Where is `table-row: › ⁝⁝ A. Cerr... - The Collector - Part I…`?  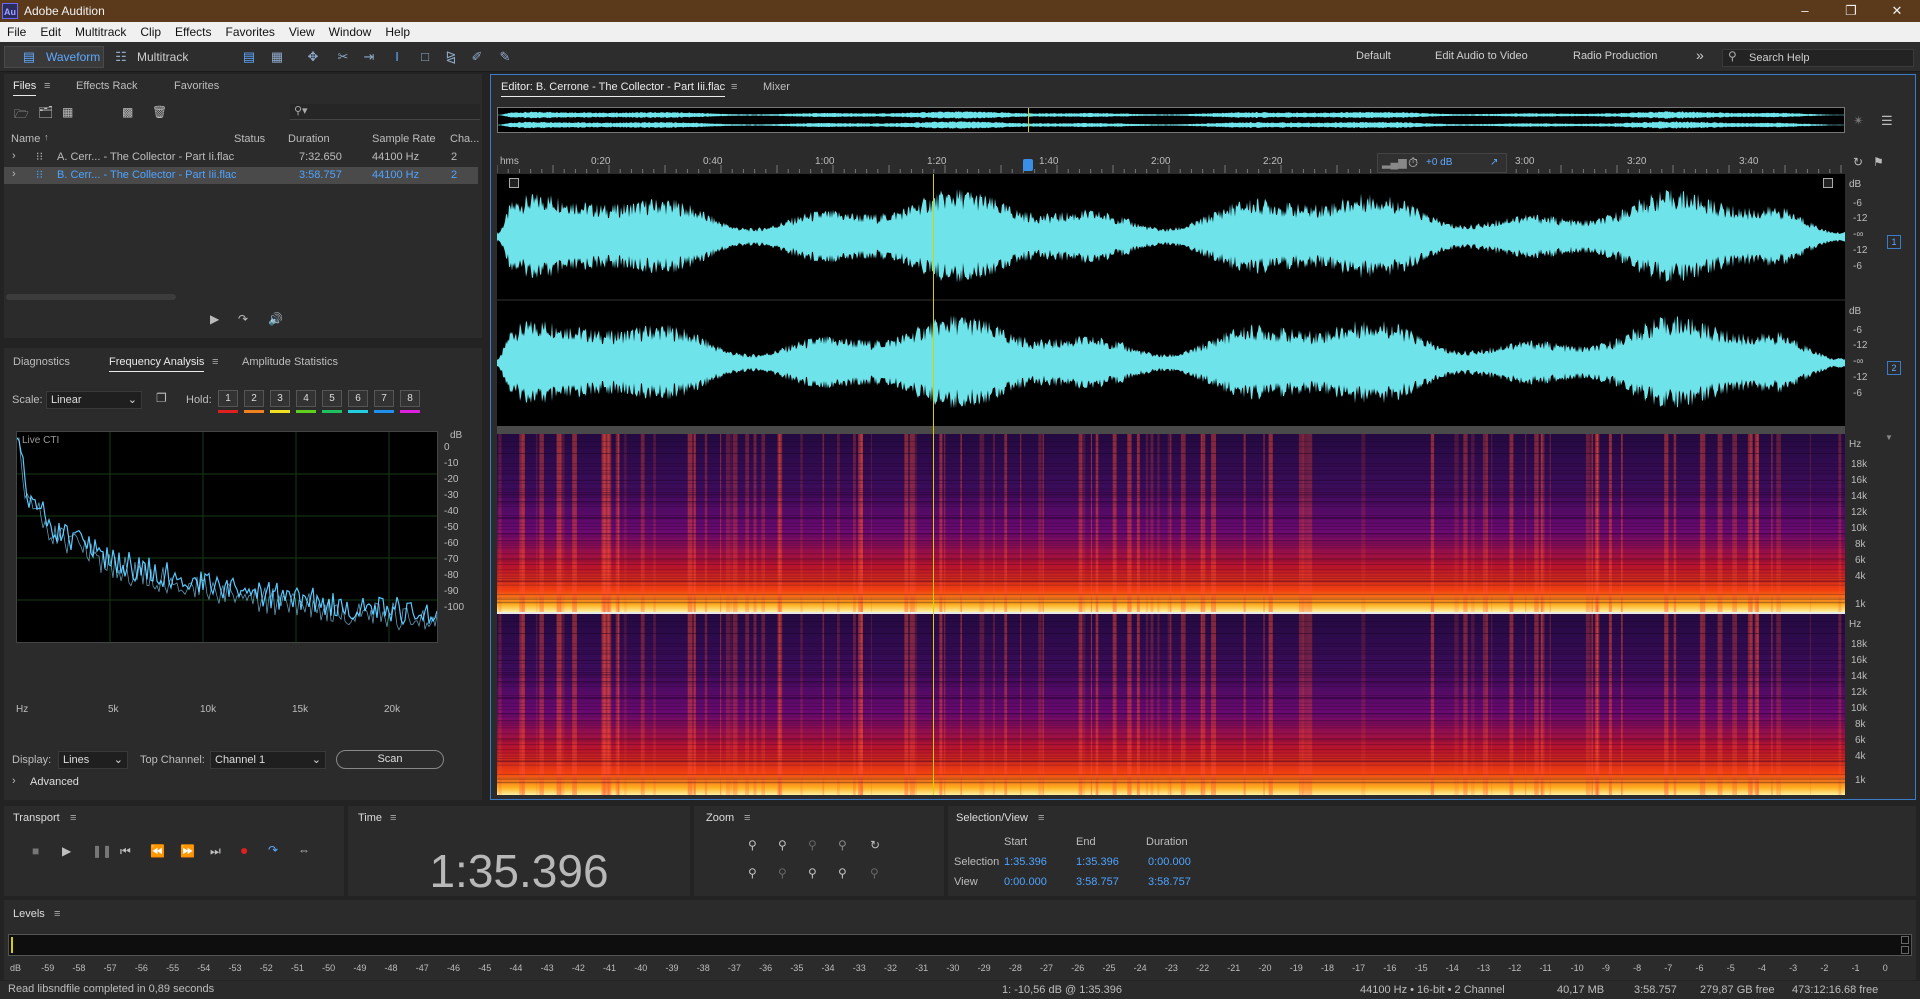 table-row: › ⁝⁝ A. Cerr... - The Collector - Part I… is located at coordinates (241, 157).